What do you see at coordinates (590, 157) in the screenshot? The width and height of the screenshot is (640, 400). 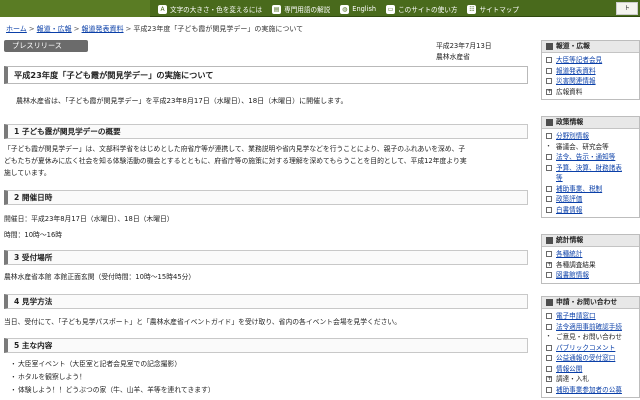 I see `sidebar-item-laws: 法令、告示・通知等` at bounding box center [590, 157].